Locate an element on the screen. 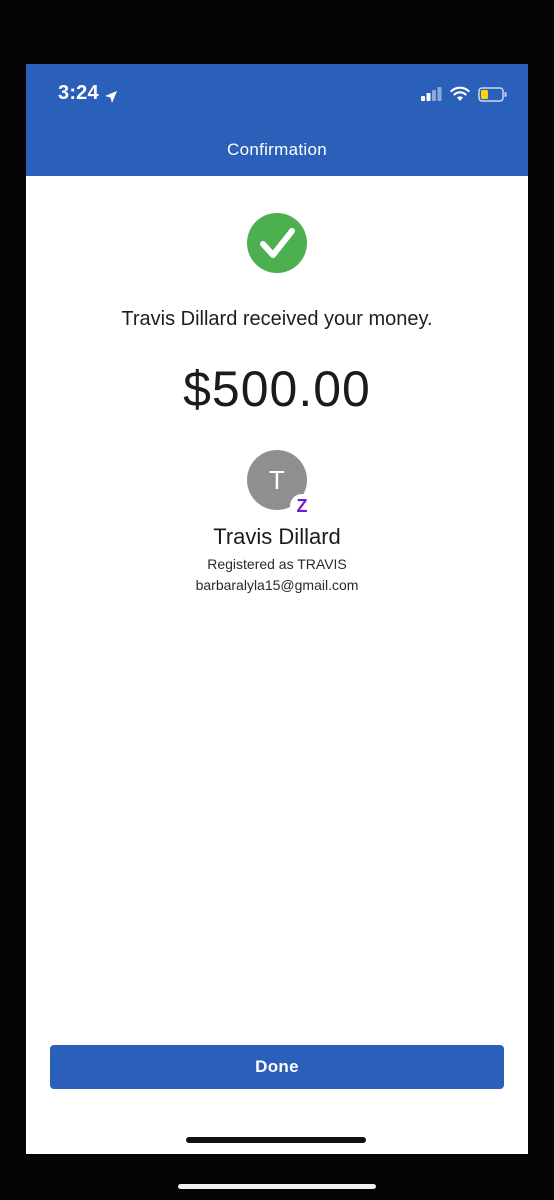 This screenshot has width=554, height=1200. time-label: 3:24 is located at coordinates (78, 93).